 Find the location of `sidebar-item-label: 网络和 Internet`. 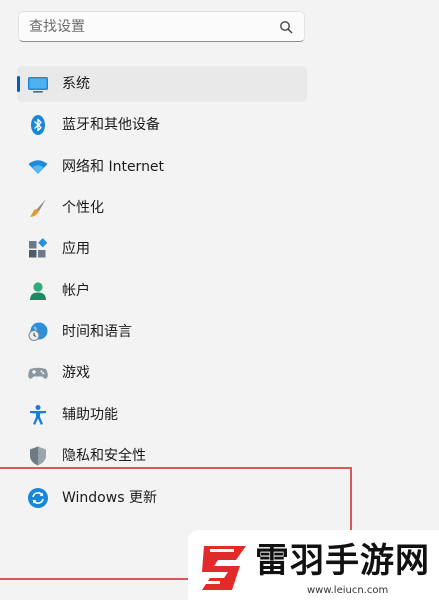

sidebar-item-label: 网络和 Internet is located at coordinates (113, 167).